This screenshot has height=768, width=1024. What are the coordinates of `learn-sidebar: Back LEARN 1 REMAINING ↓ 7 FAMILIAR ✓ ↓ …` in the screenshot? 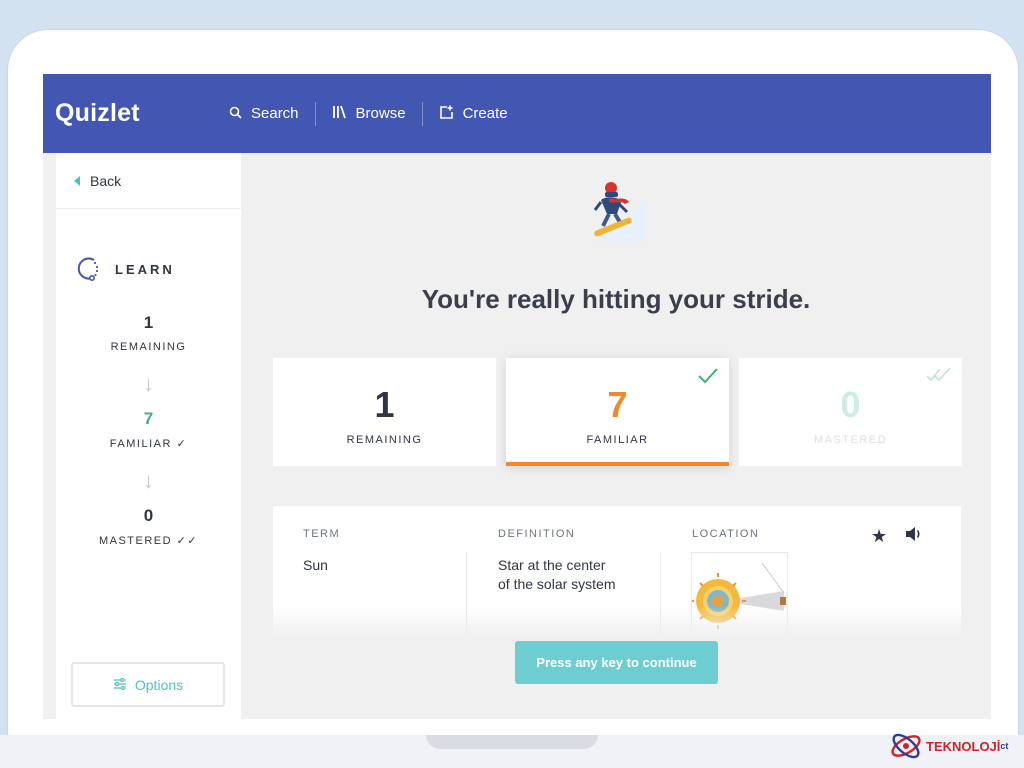 It's located at (148, 436).